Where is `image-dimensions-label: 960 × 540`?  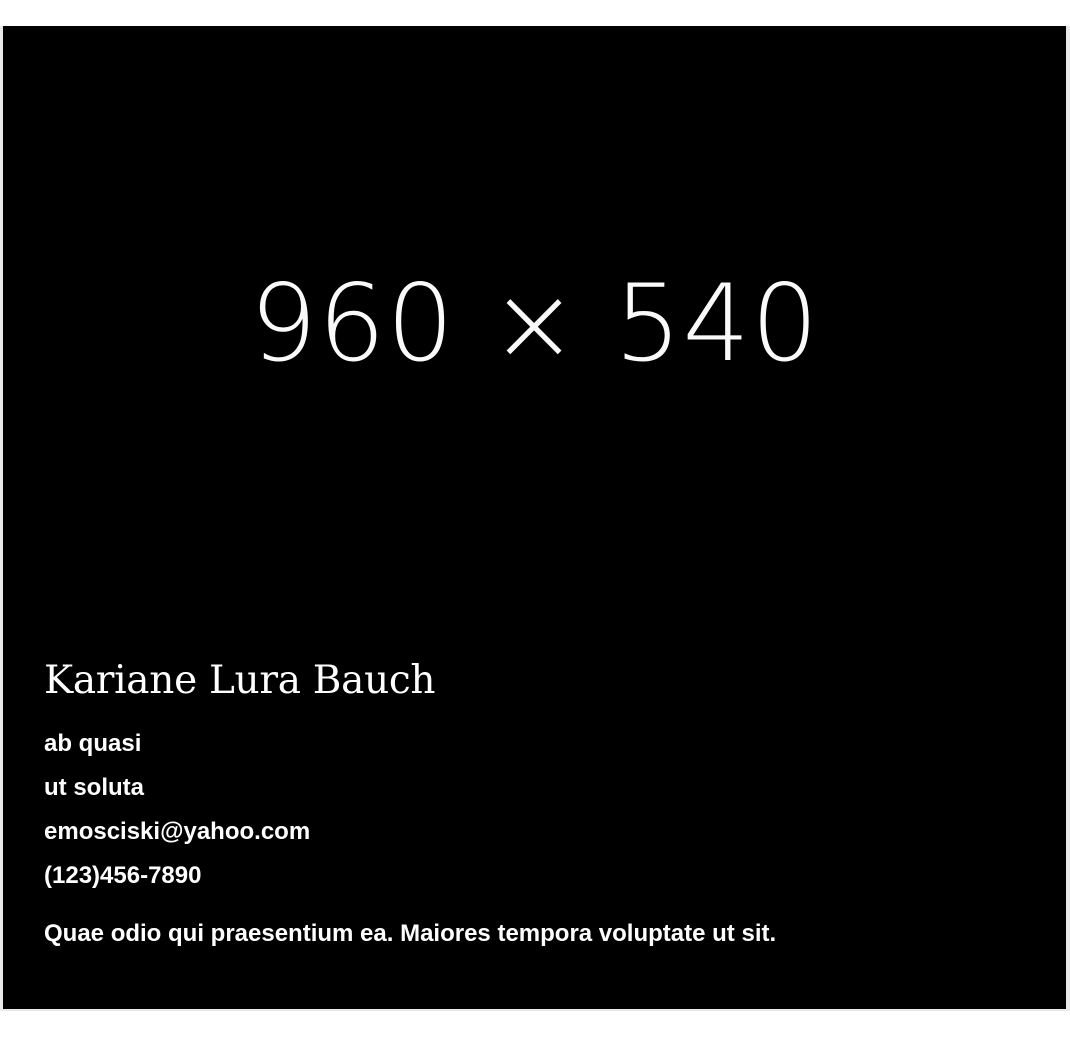
image-dimensions-label: 960 × 540 is located at coordinates (534, 323).